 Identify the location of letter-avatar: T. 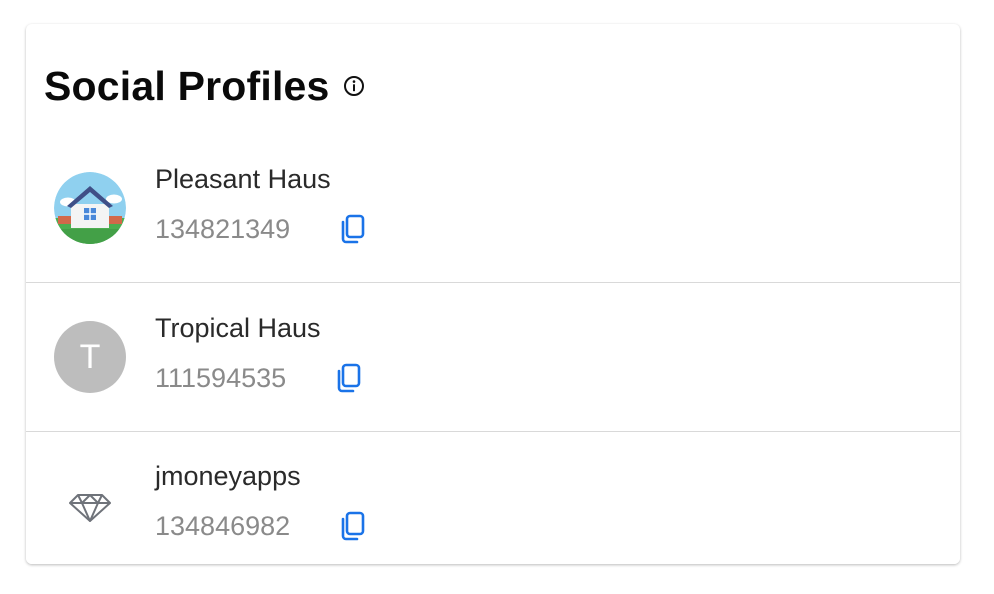
(90, 357).